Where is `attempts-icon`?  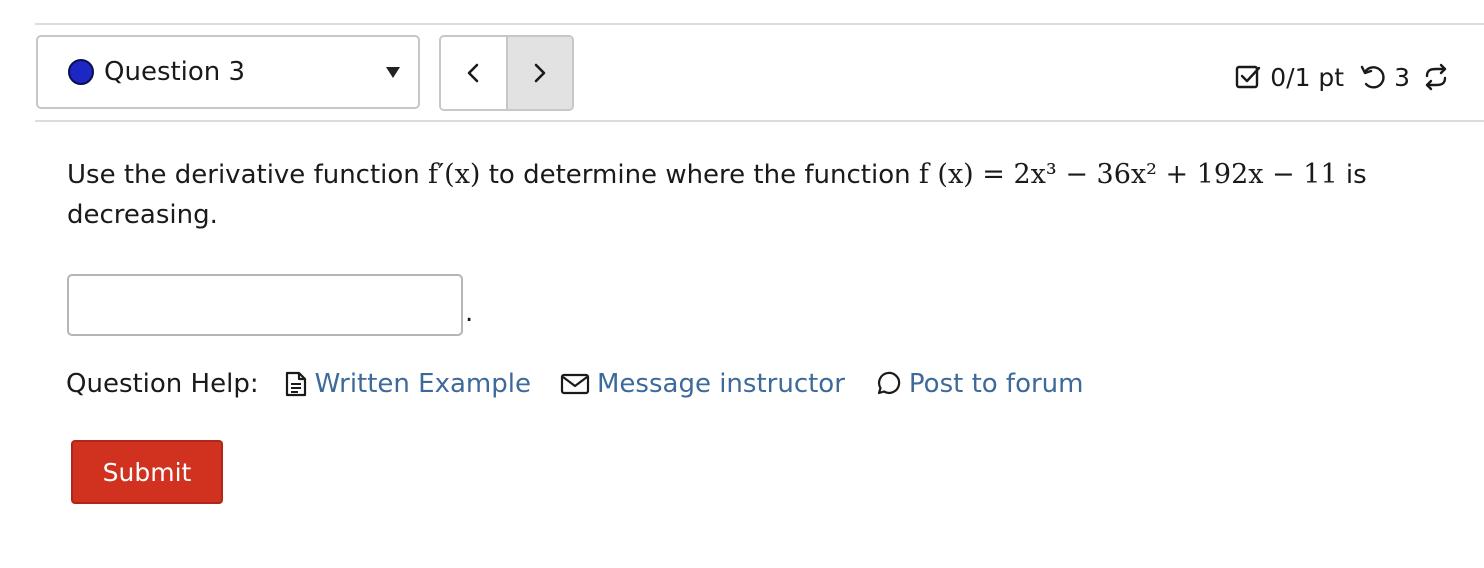
attempts-icon is located at coordinates (1373, 77).